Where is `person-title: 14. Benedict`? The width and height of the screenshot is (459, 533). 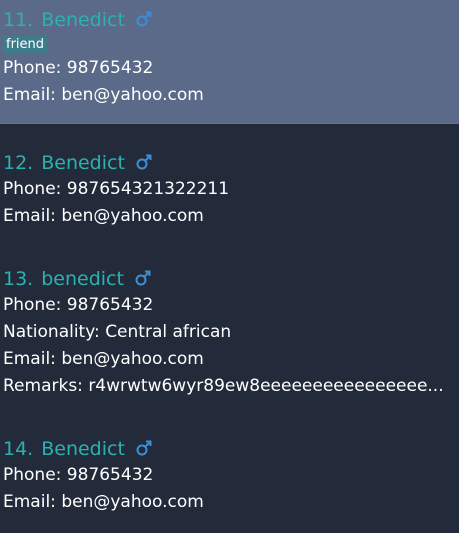
person-title: 14. Benedict is located at coordinates (231, 449).